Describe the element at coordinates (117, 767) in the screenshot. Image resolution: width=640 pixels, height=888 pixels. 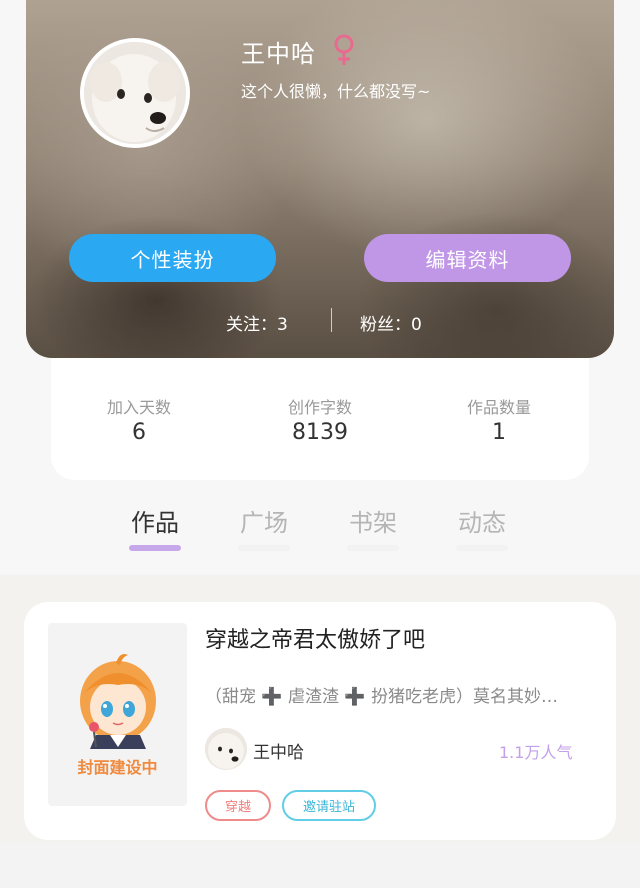
I see `cover-placeholder-text: 封面建设中` at that location.